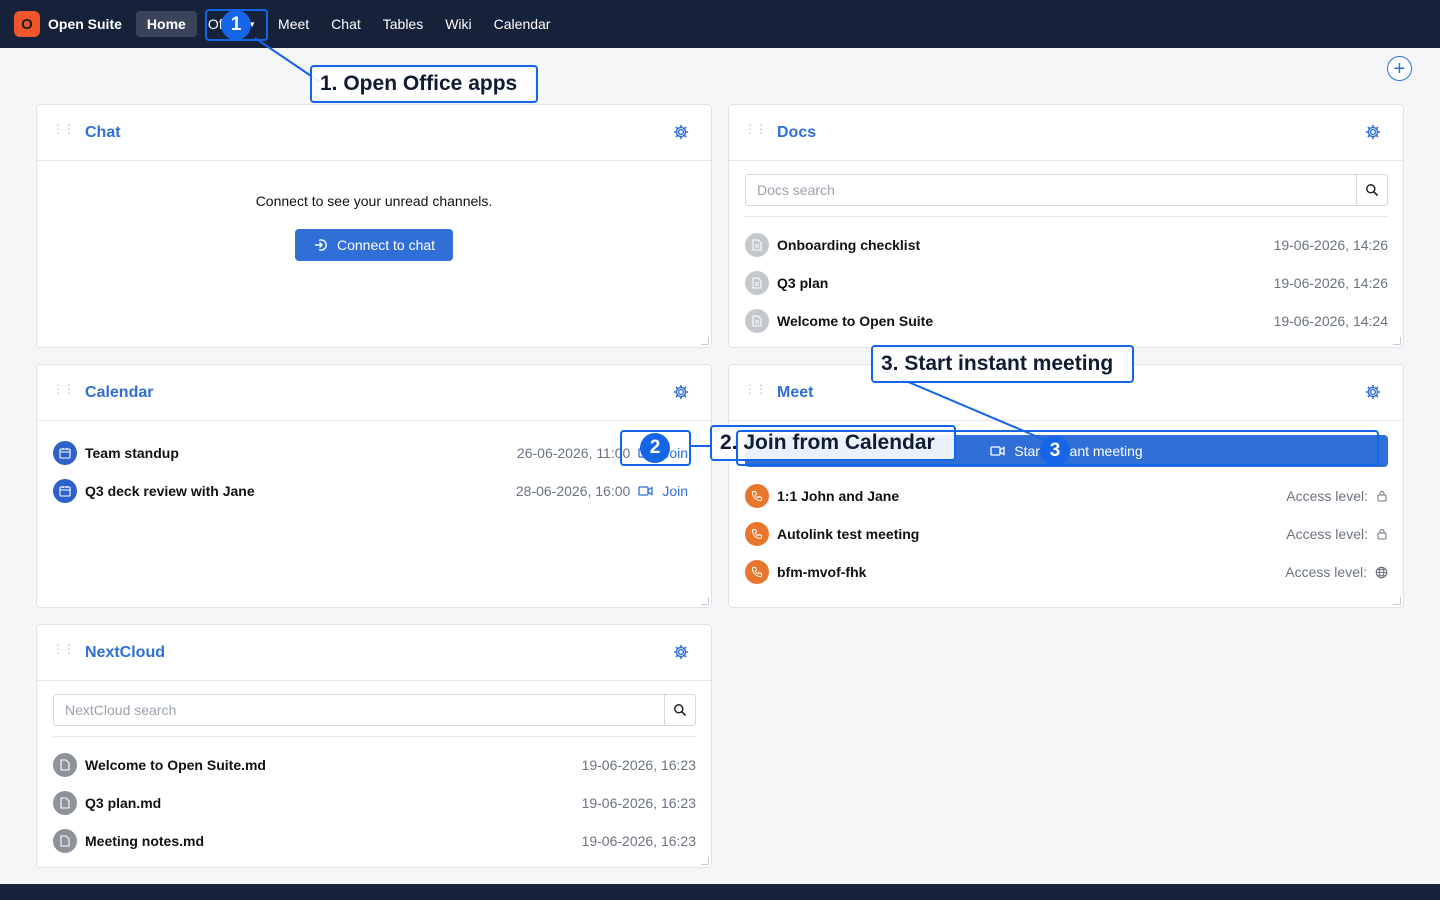  Describe the element at coordinates (803, 283) in the screenshot. I see `doc-name: Q3 plan` at that location.